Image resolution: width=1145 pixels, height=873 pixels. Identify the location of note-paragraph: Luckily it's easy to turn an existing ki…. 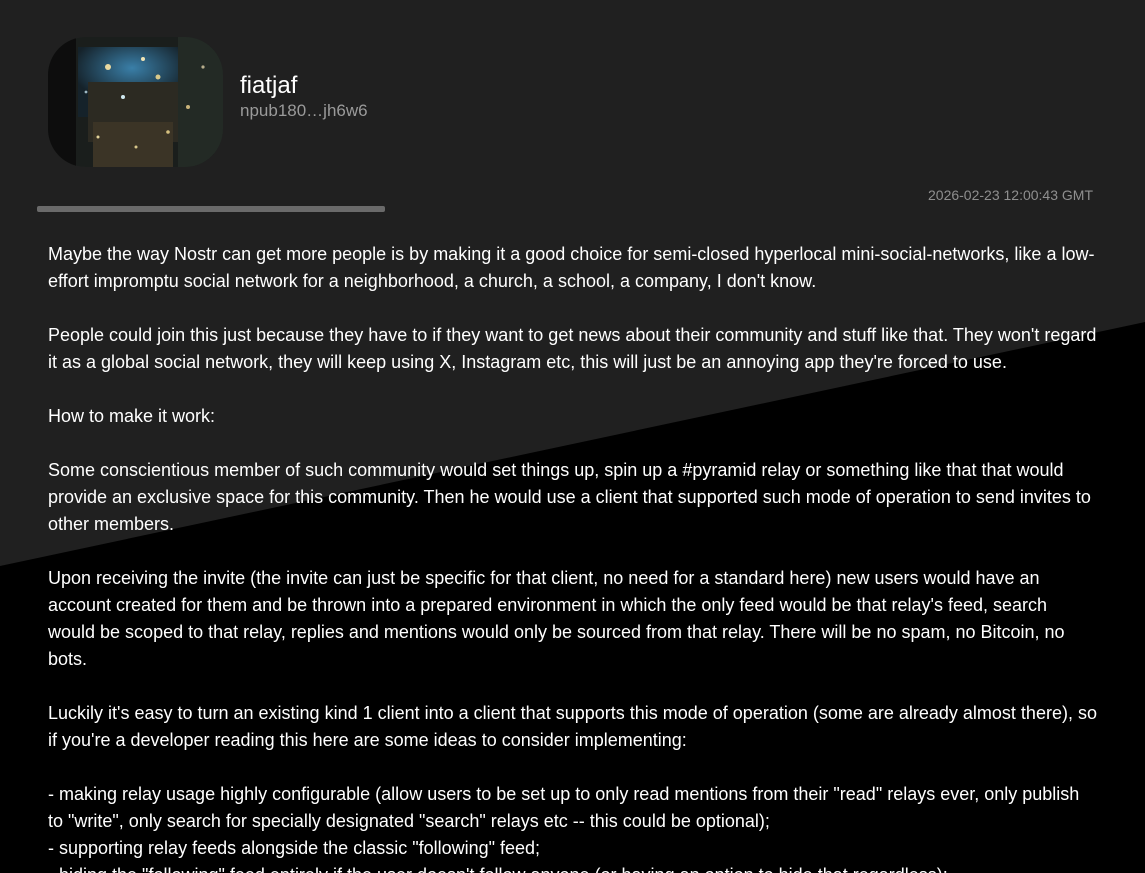
(572, 726).